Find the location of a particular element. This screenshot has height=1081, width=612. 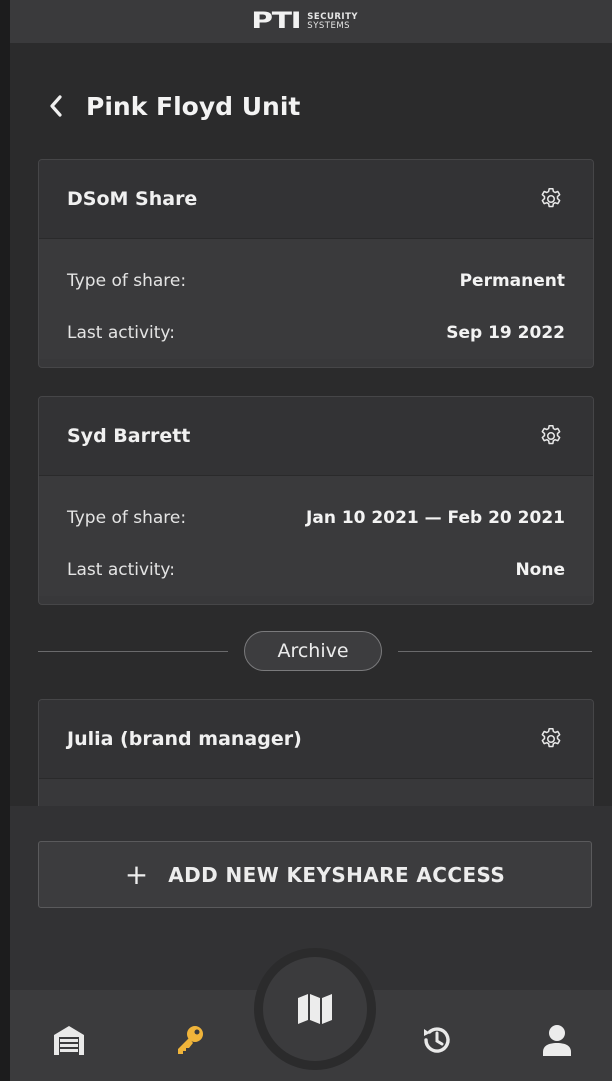

divider-left is located at coordinates (133, 651).